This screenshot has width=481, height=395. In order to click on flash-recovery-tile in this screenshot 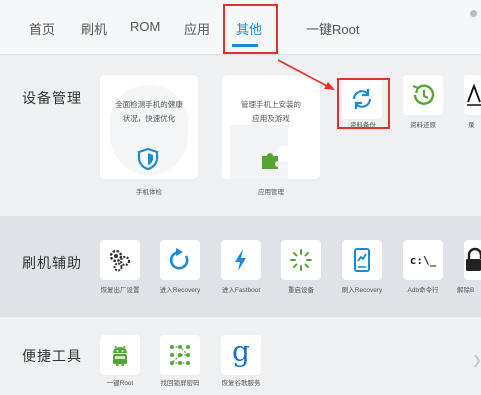, I will do `click(362, 260)`.